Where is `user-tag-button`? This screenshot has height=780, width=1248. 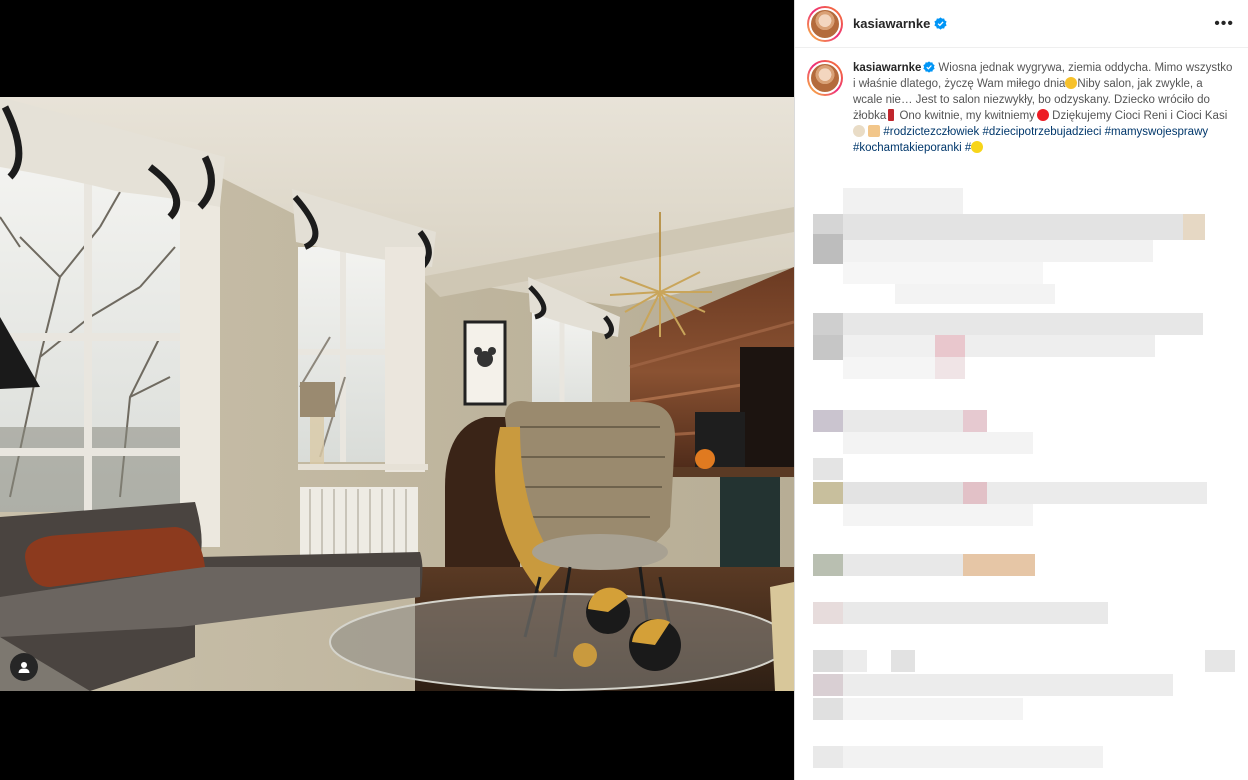
user-tag-button is located at coordinates (24, 667).